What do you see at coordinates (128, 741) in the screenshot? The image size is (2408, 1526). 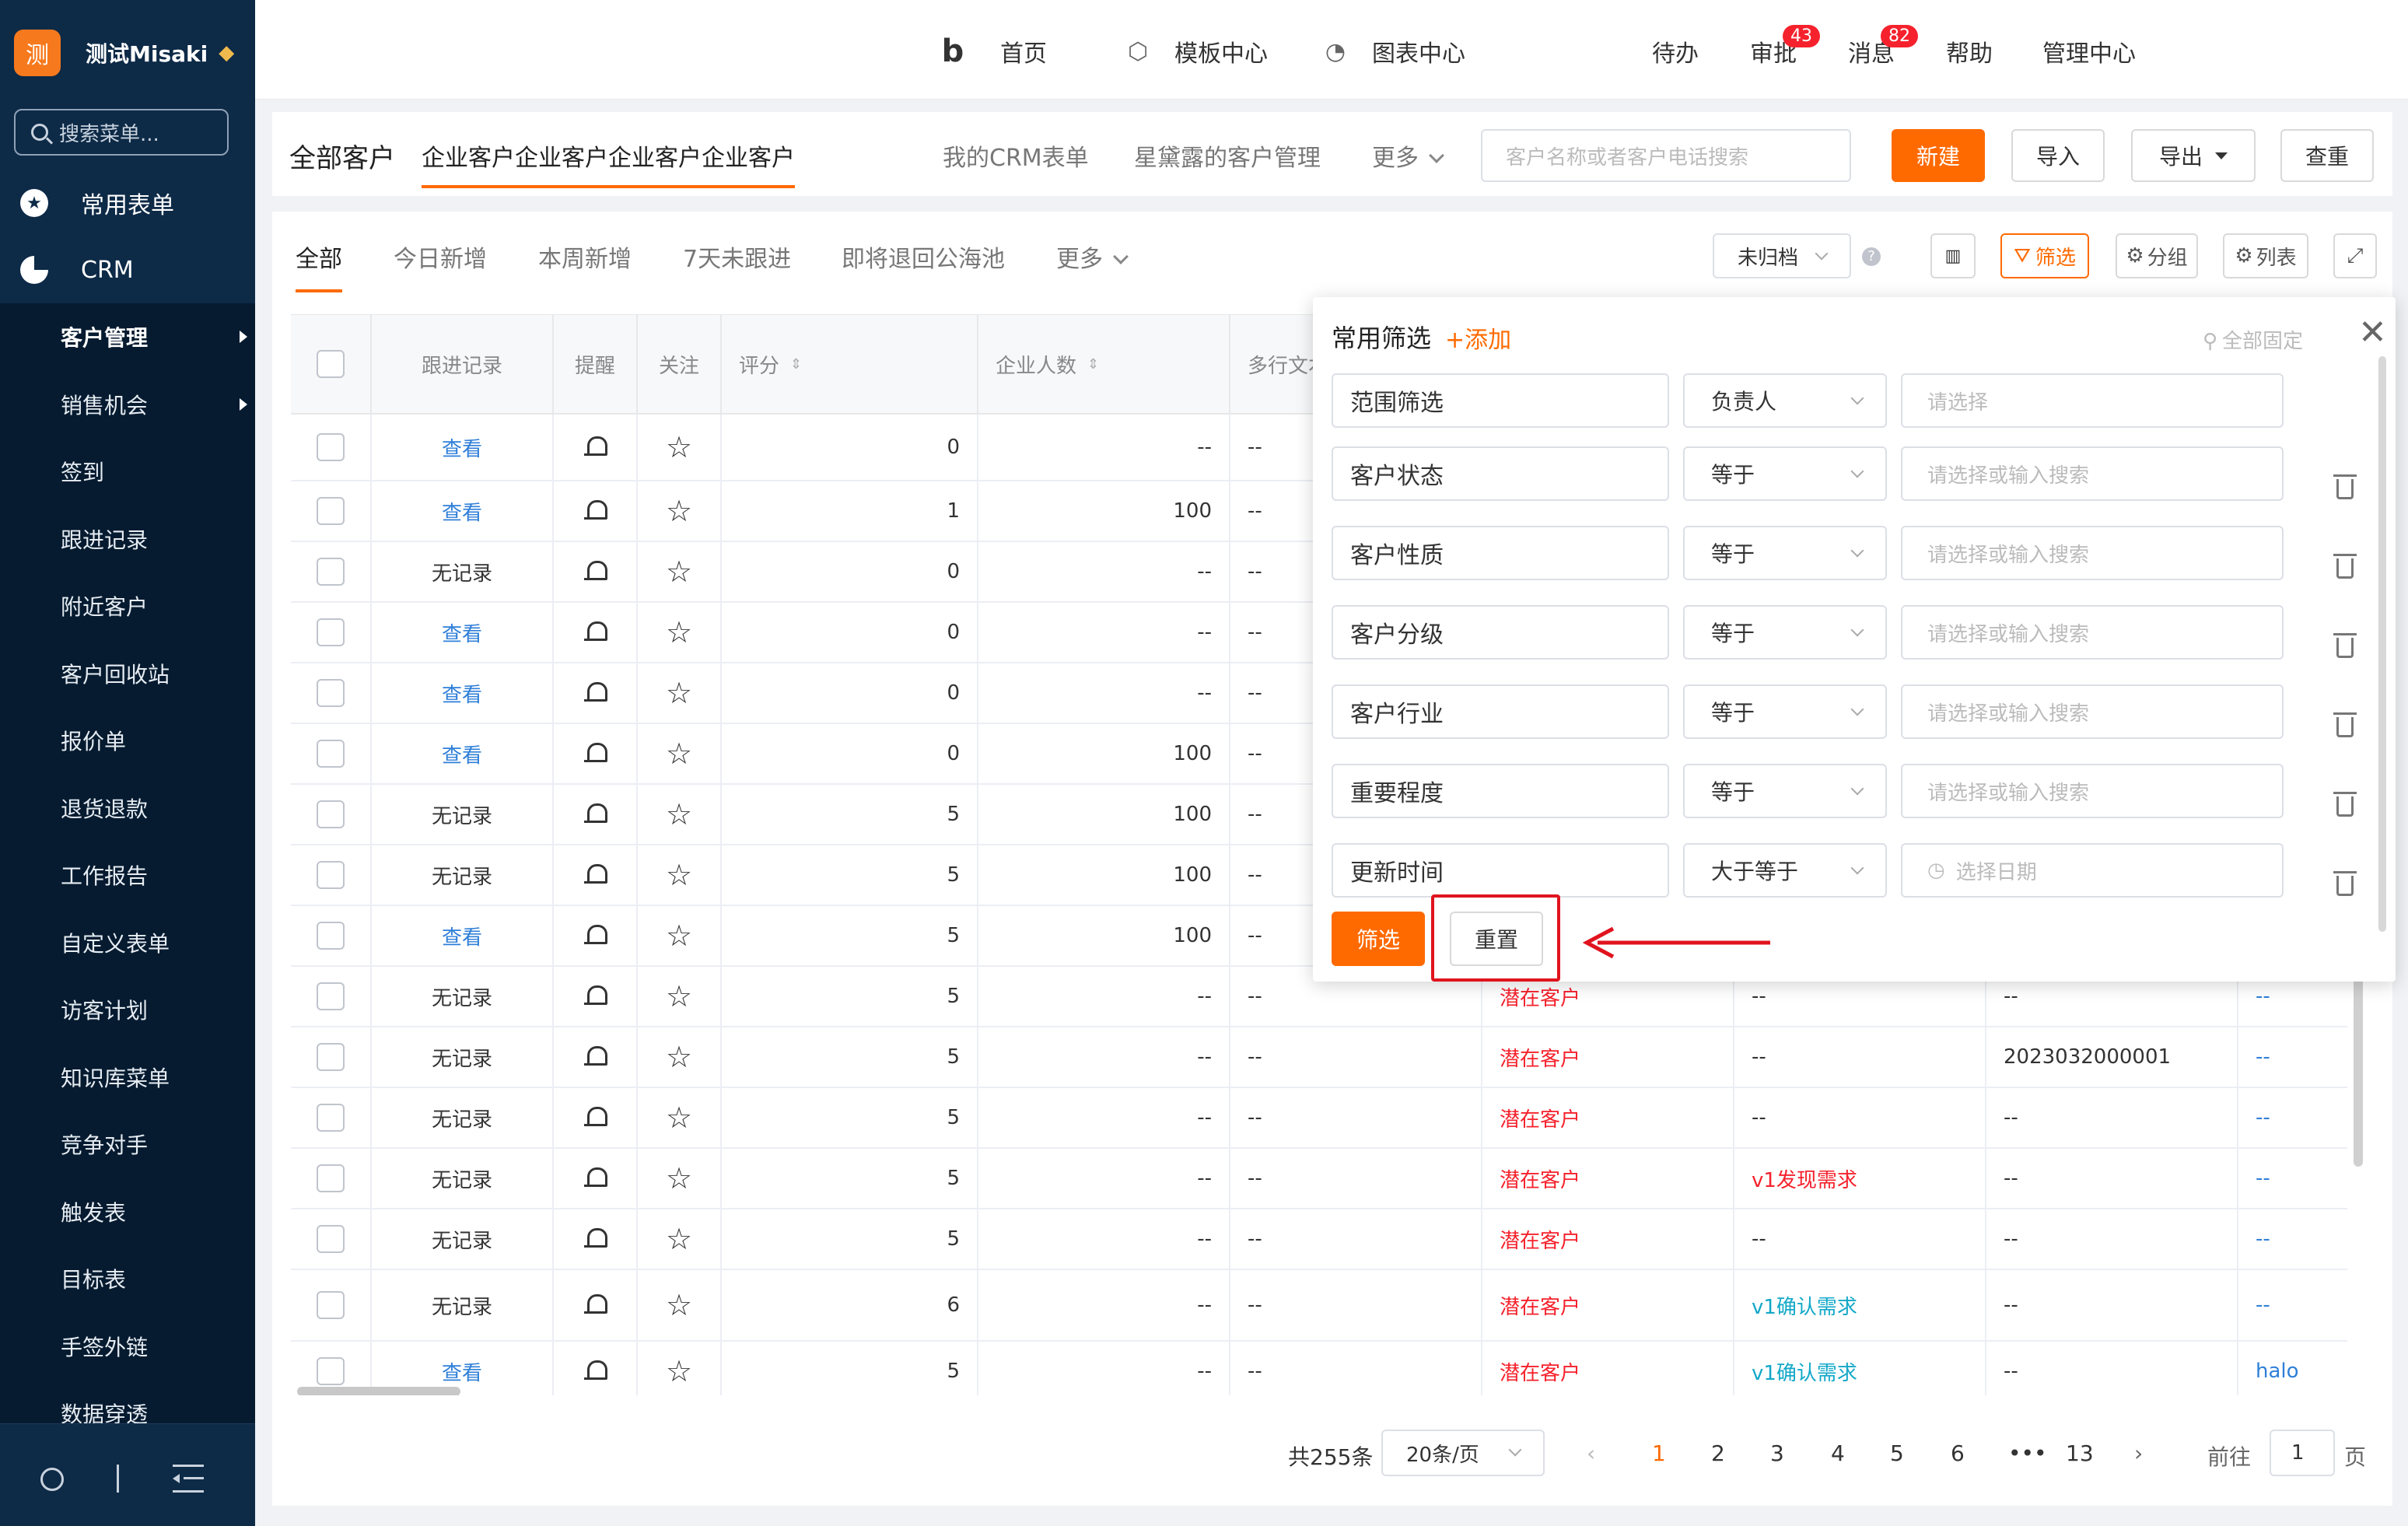 I see `sidebar-subitem: 报价单` at bounding box center [128, 741].